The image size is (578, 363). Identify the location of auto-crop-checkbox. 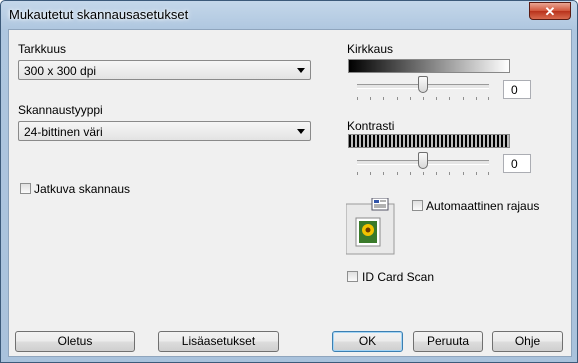
(417, 205).